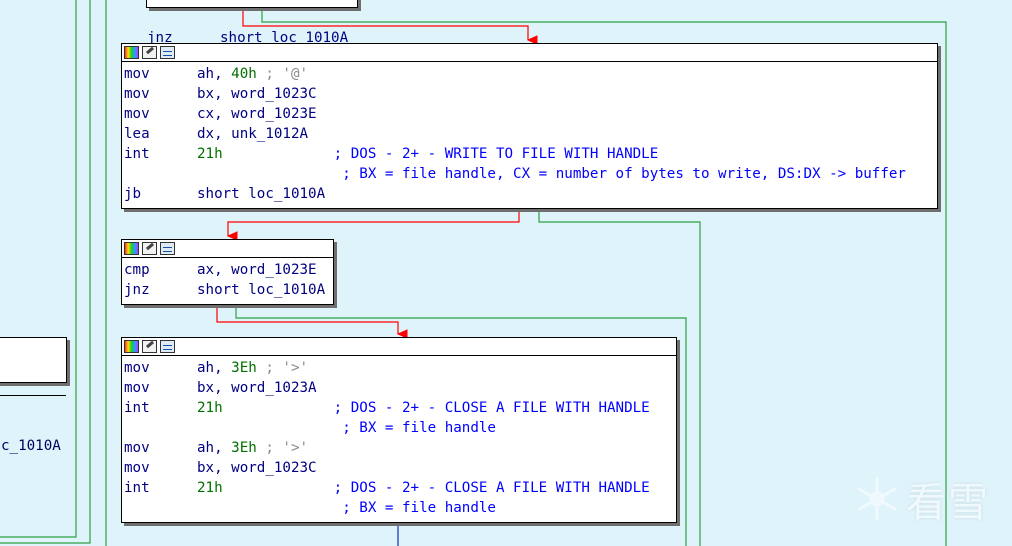  I want to click on asm-line: lea dx, unk_1012A, so click(530, 134).